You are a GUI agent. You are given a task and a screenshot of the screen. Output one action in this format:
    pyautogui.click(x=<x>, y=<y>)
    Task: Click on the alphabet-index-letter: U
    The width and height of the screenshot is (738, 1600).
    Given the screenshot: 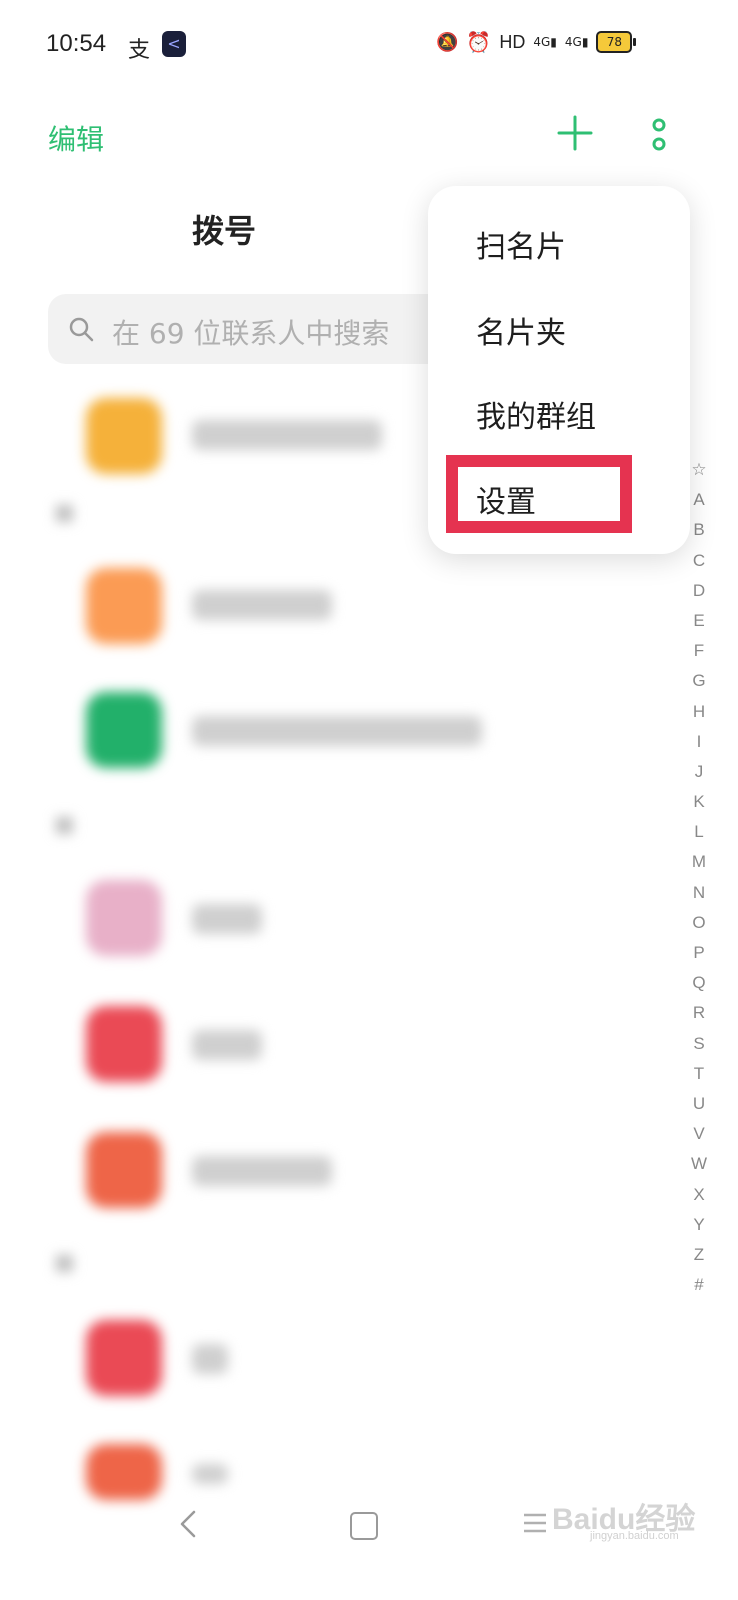 What is the action you would take?
    pyautogui.click(x=699, y=1104)
    